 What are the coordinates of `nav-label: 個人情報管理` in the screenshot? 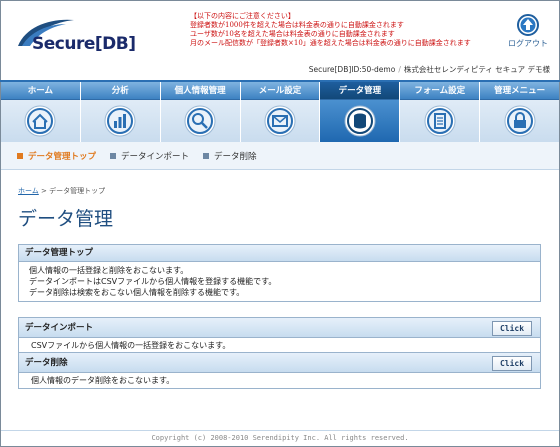 It's located at (200, 91).